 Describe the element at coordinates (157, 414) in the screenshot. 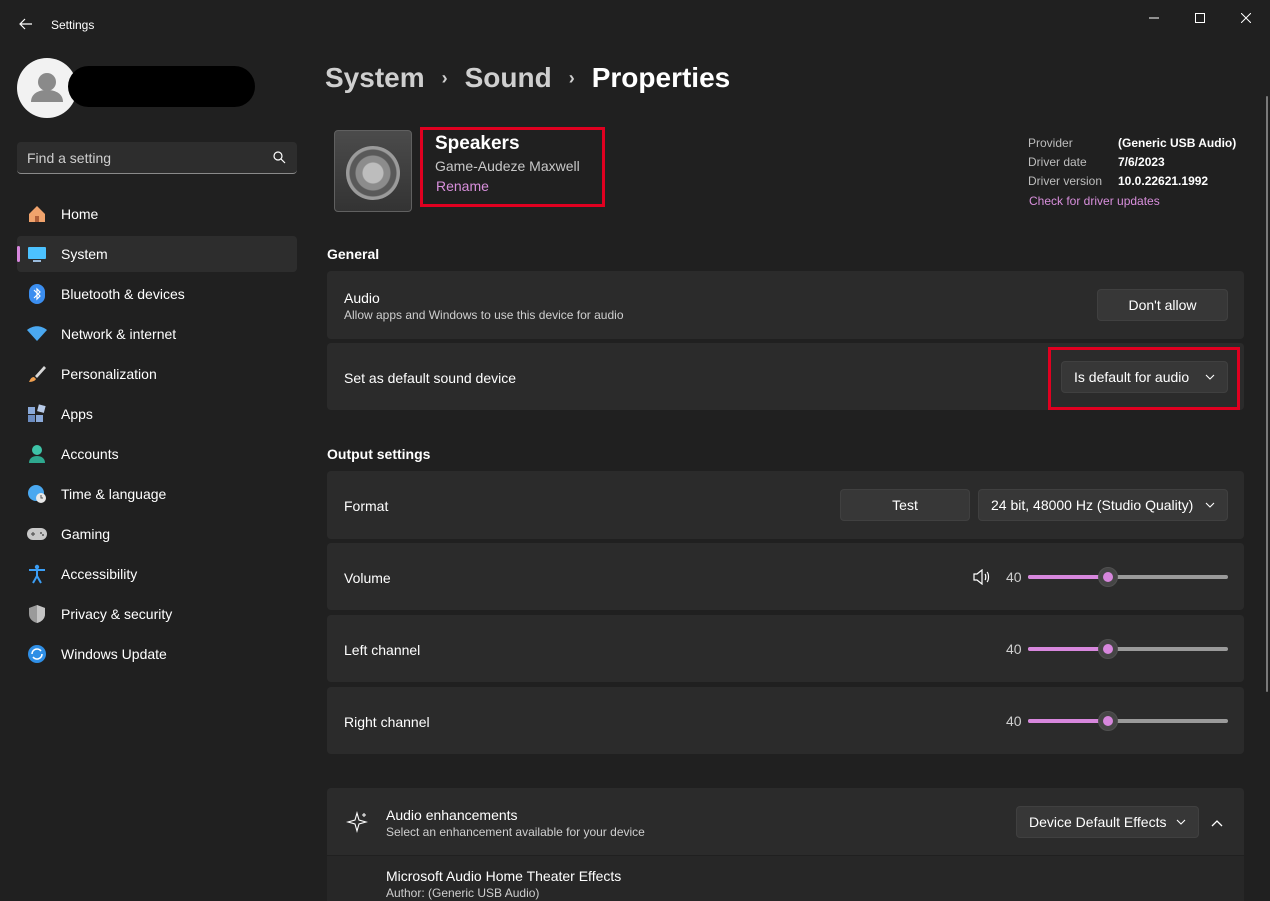

I see `sidebar-item-apps: Apps` at that location.